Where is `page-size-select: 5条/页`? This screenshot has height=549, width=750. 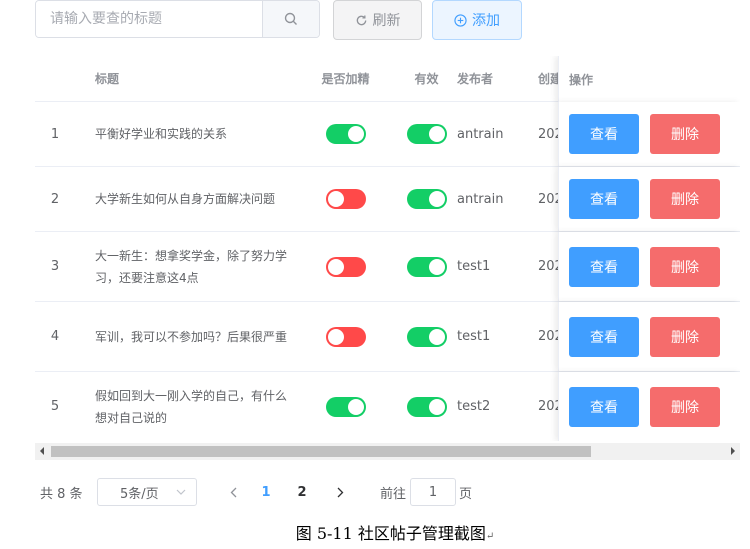 page-size-select: 5条/页 is located at coordinates (147, 492).